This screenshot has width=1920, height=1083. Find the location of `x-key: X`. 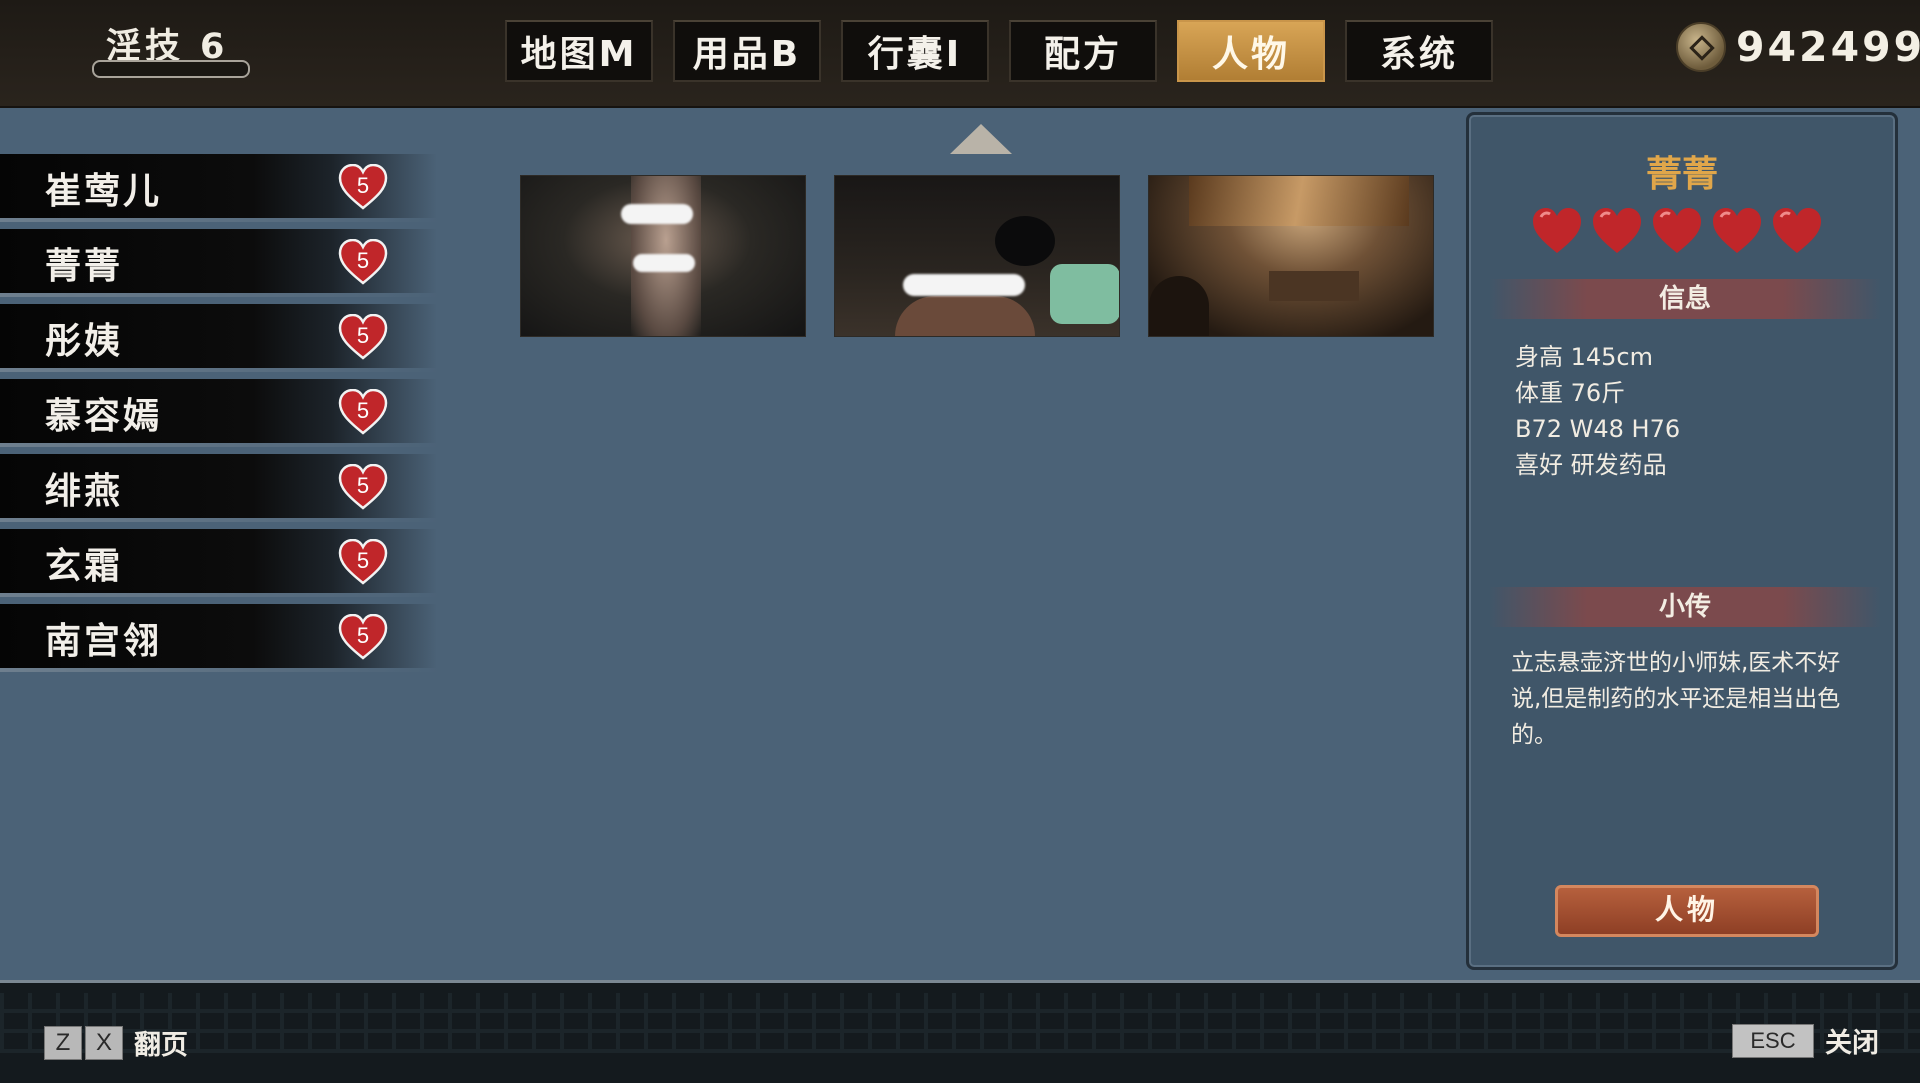

x-key: X is located at coordinates (104, 1042).